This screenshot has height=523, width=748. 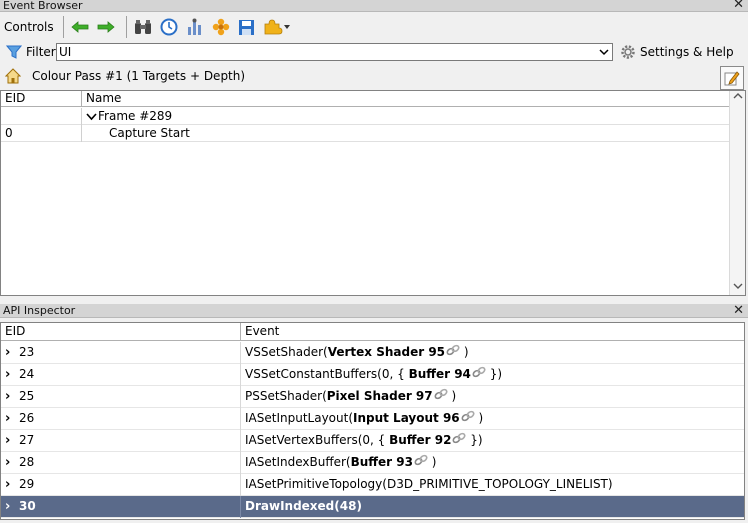 I want to click on controls-label: Controls, so click(x=29, y=27).